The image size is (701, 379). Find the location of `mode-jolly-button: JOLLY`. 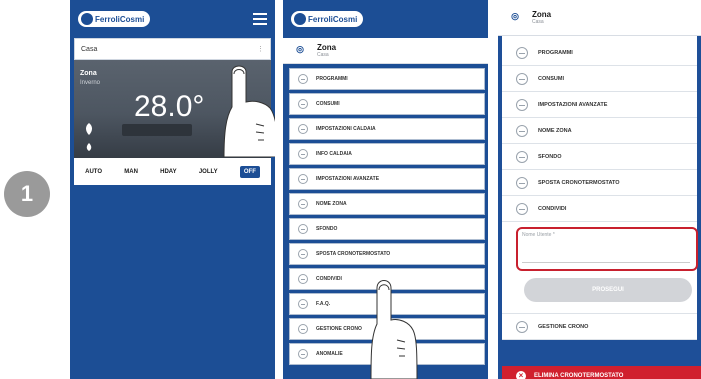

mode-jolly-button: JOLLY is located at coordinates (208, 172).